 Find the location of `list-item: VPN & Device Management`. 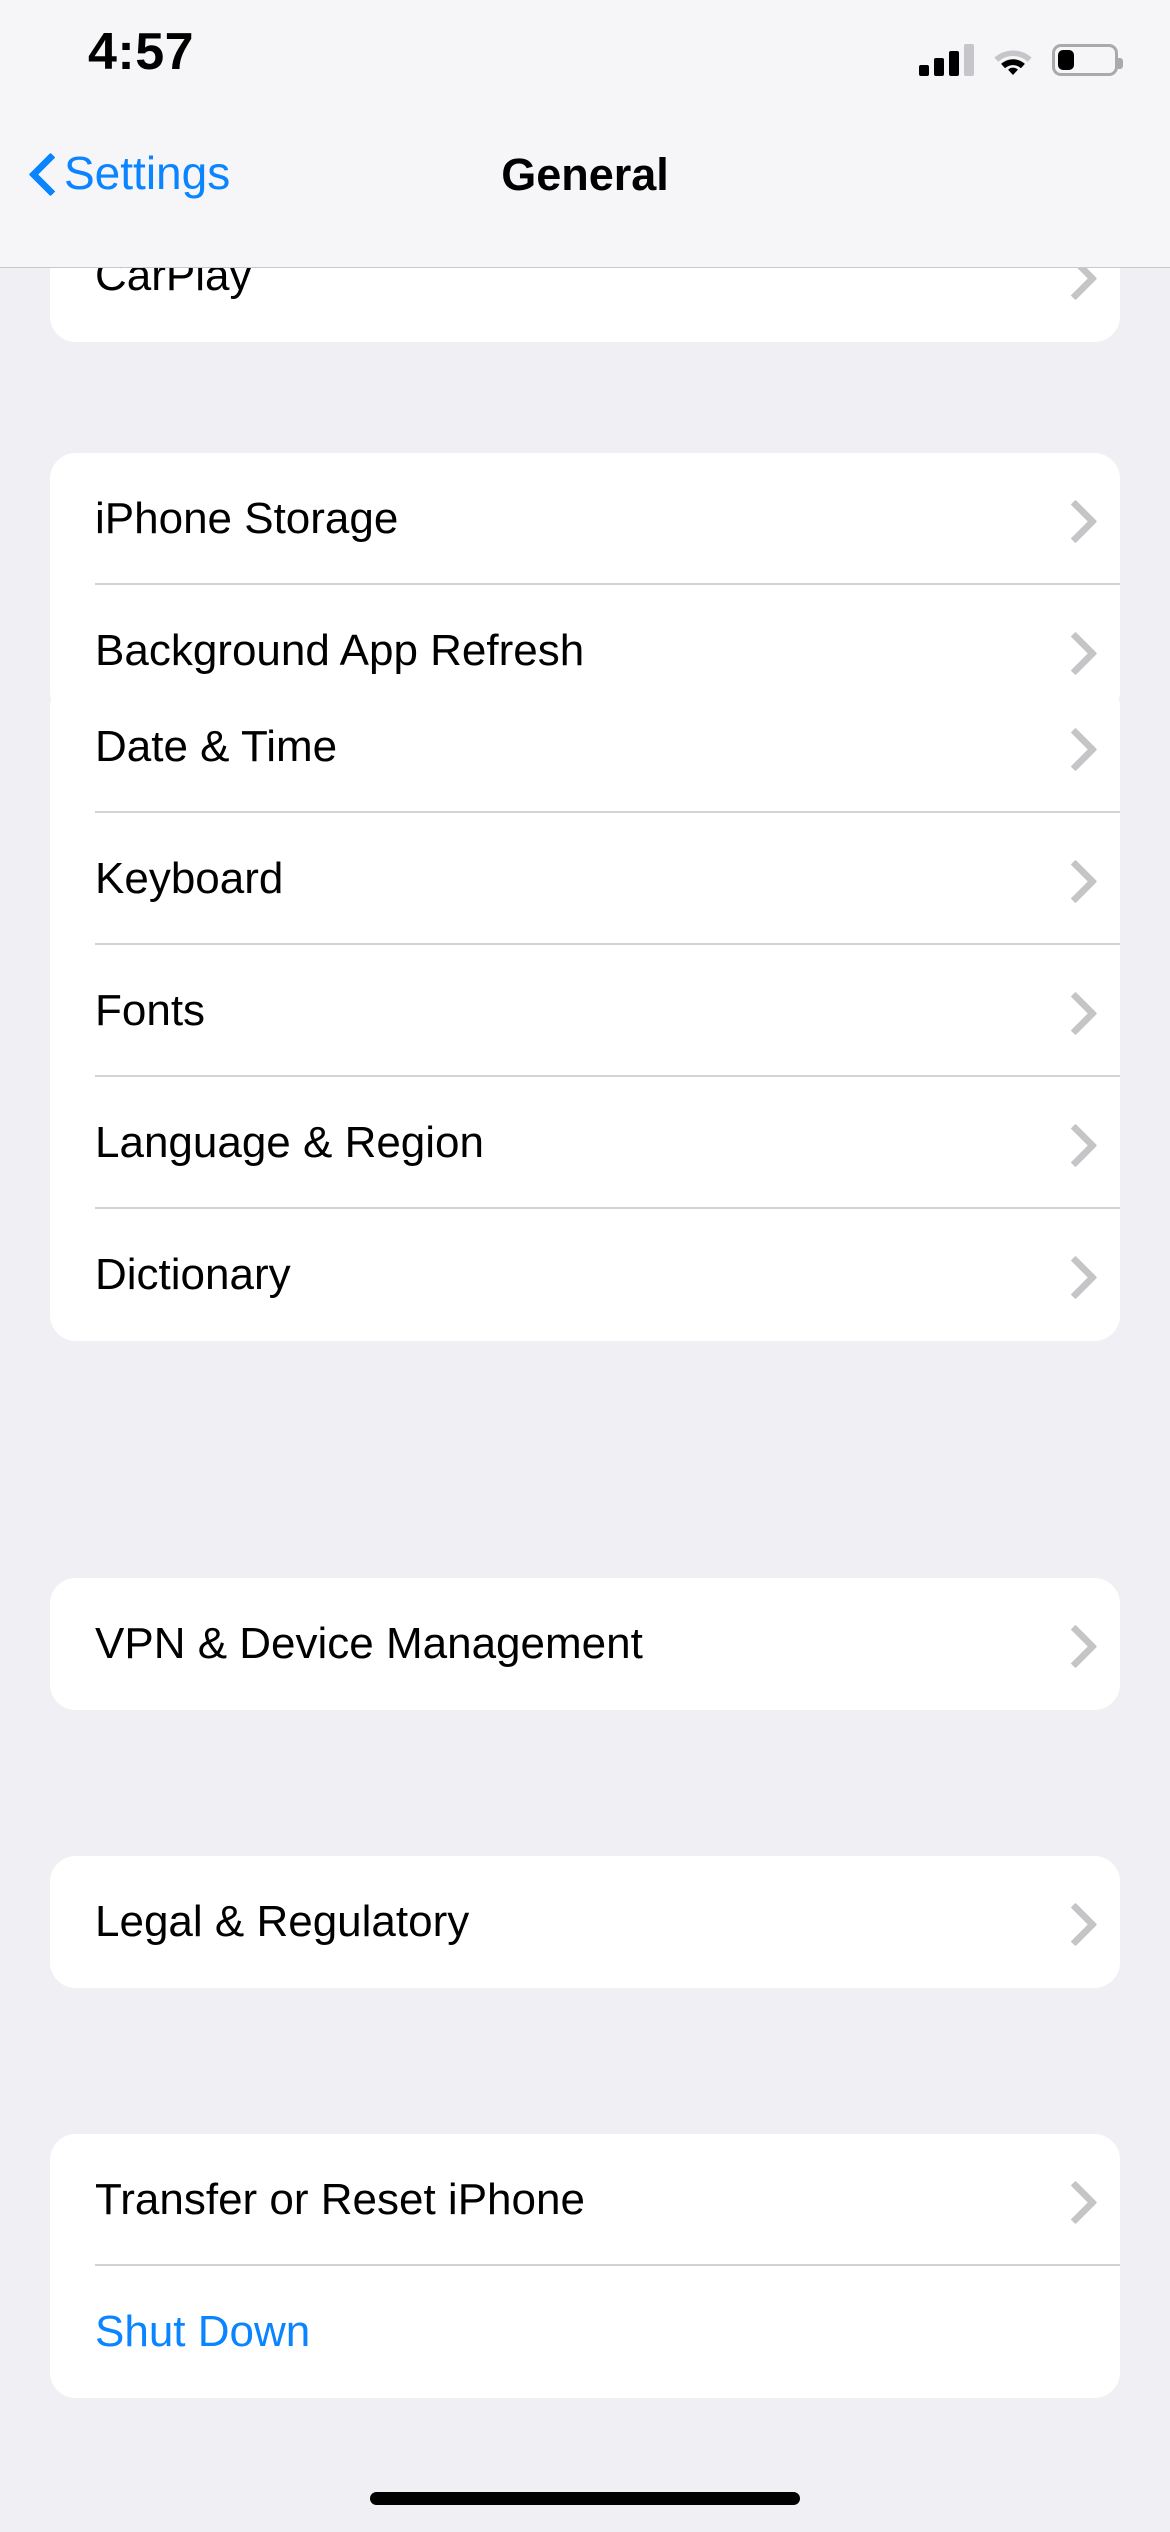

list-item: VPN & Device Management is located at coordinates (585, 1644).